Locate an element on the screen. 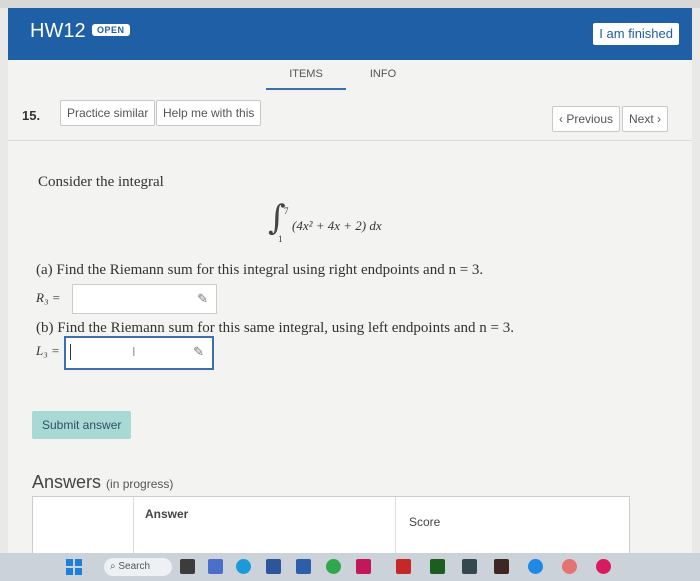 This screenshot has width=700, height=581. upper-limit: 7 is located at coordinates (286, 211).